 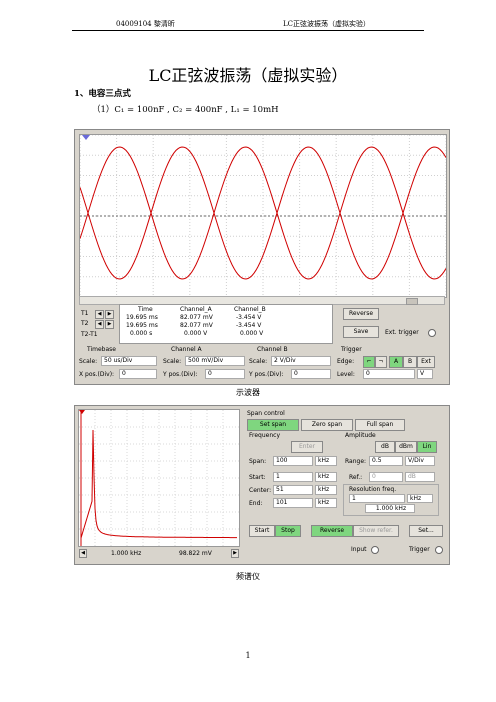 What do you see at coordinates (129, 361) in the screenshot?
I see `timebase-scale-field: 50 us/Div` at bounding box center [129, 361].